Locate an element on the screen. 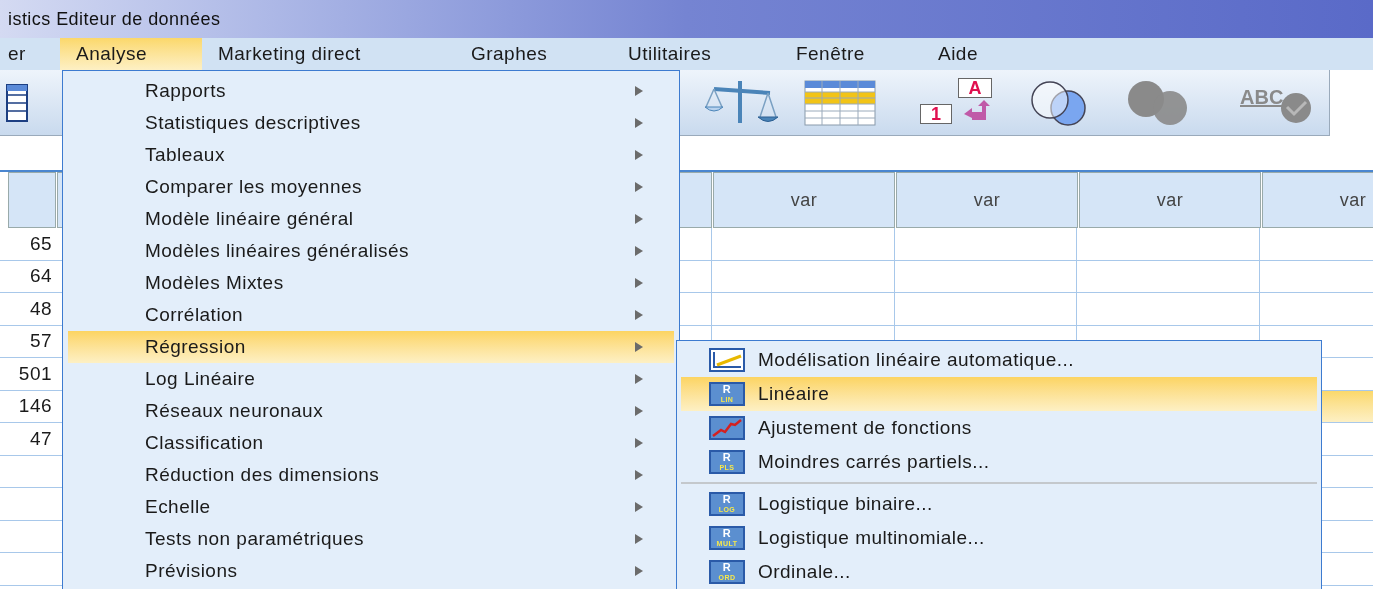 The image size is (1373, 589). menu-item: Modèles Mixtes is located at coordinates (371, 283).